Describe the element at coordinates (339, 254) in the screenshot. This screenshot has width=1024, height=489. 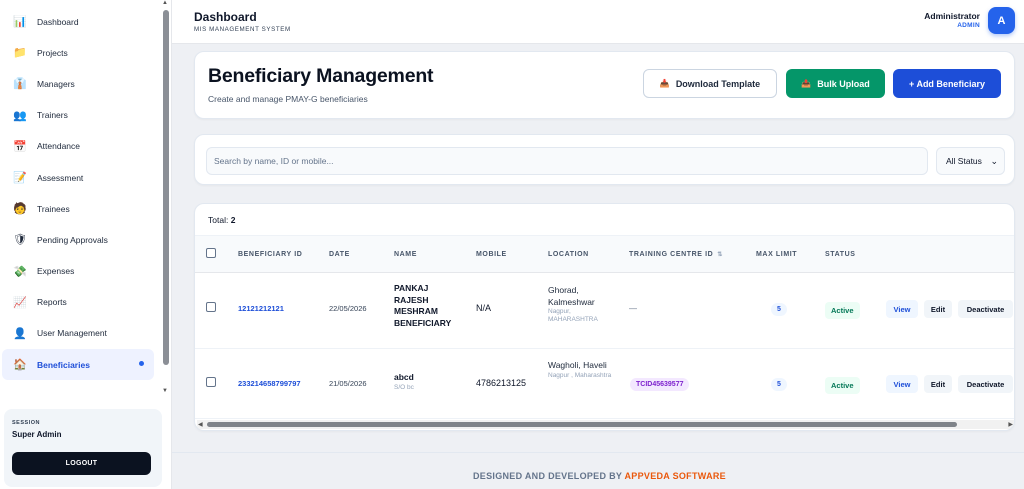
I see `column-header-date: DATE` at that location.